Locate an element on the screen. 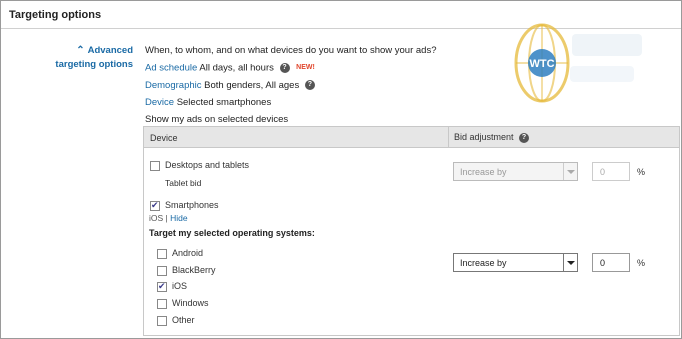  os-checkbox-windows is located at coordinates (162, 304).